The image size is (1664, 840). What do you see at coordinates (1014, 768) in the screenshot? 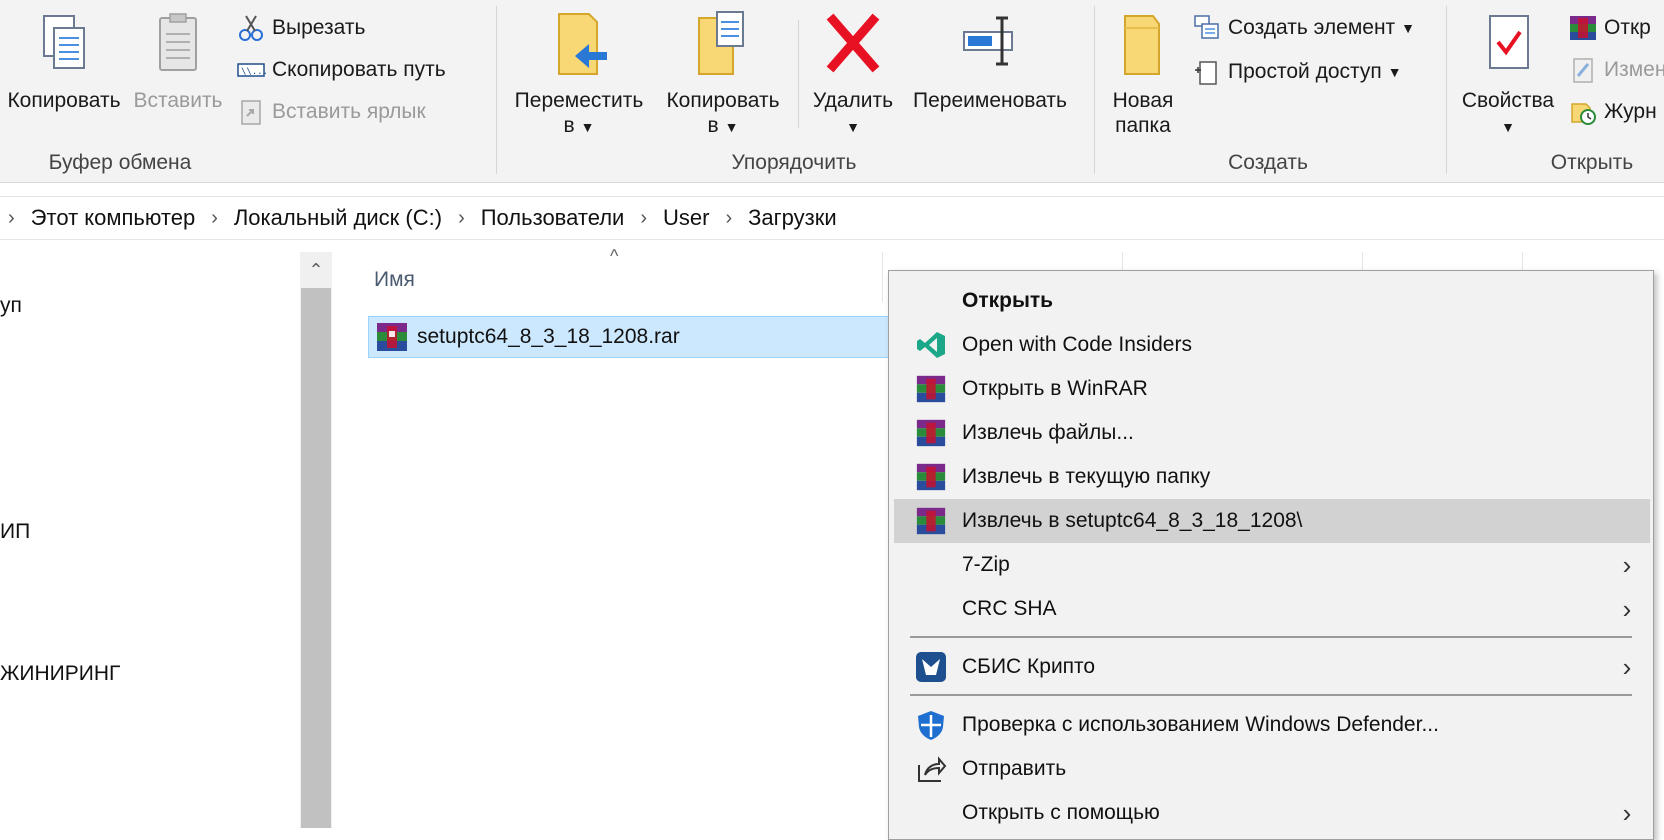
I see `menu-item-label: Отправить` at bounding box center [1014, 768].